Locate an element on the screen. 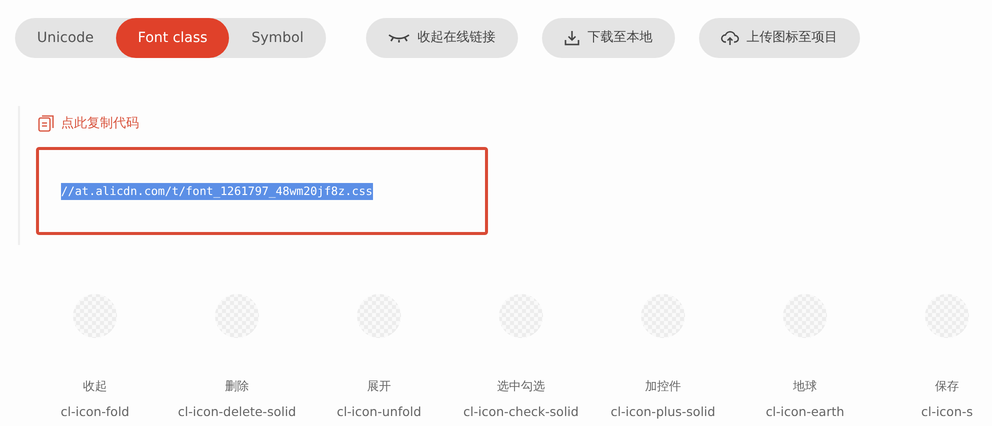  format-tab: Font class is located at coordinates (173, 38).